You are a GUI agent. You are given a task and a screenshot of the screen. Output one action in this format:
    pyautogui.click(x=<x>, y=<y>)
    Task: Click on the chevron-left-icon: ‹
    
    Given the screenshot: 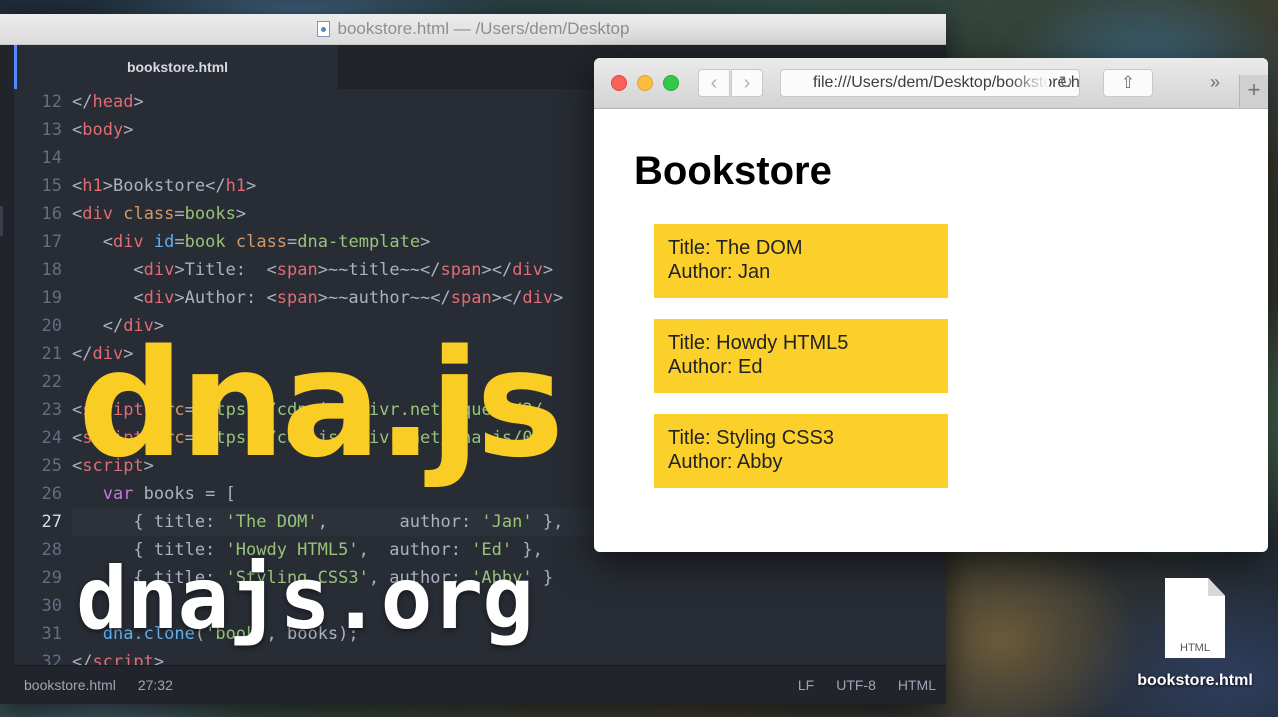 What is the action you would take?
    pyautogui.click(x=714, y=83)
    